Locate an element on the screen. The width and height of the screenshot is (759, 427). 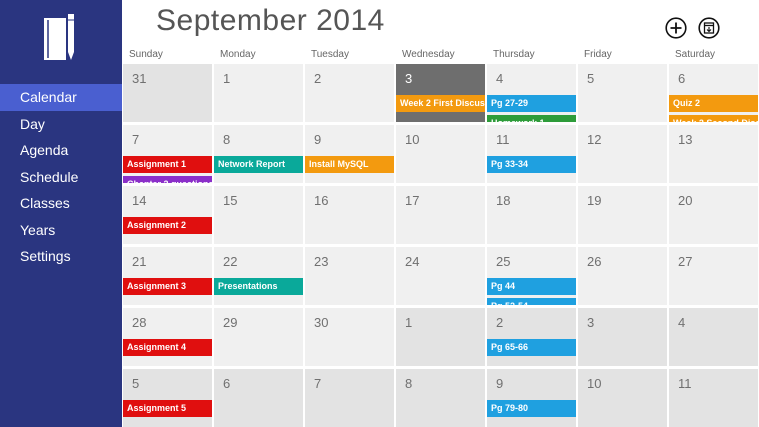
sidebar-item-agenda: Agenda is located at coordinates (61, 150).